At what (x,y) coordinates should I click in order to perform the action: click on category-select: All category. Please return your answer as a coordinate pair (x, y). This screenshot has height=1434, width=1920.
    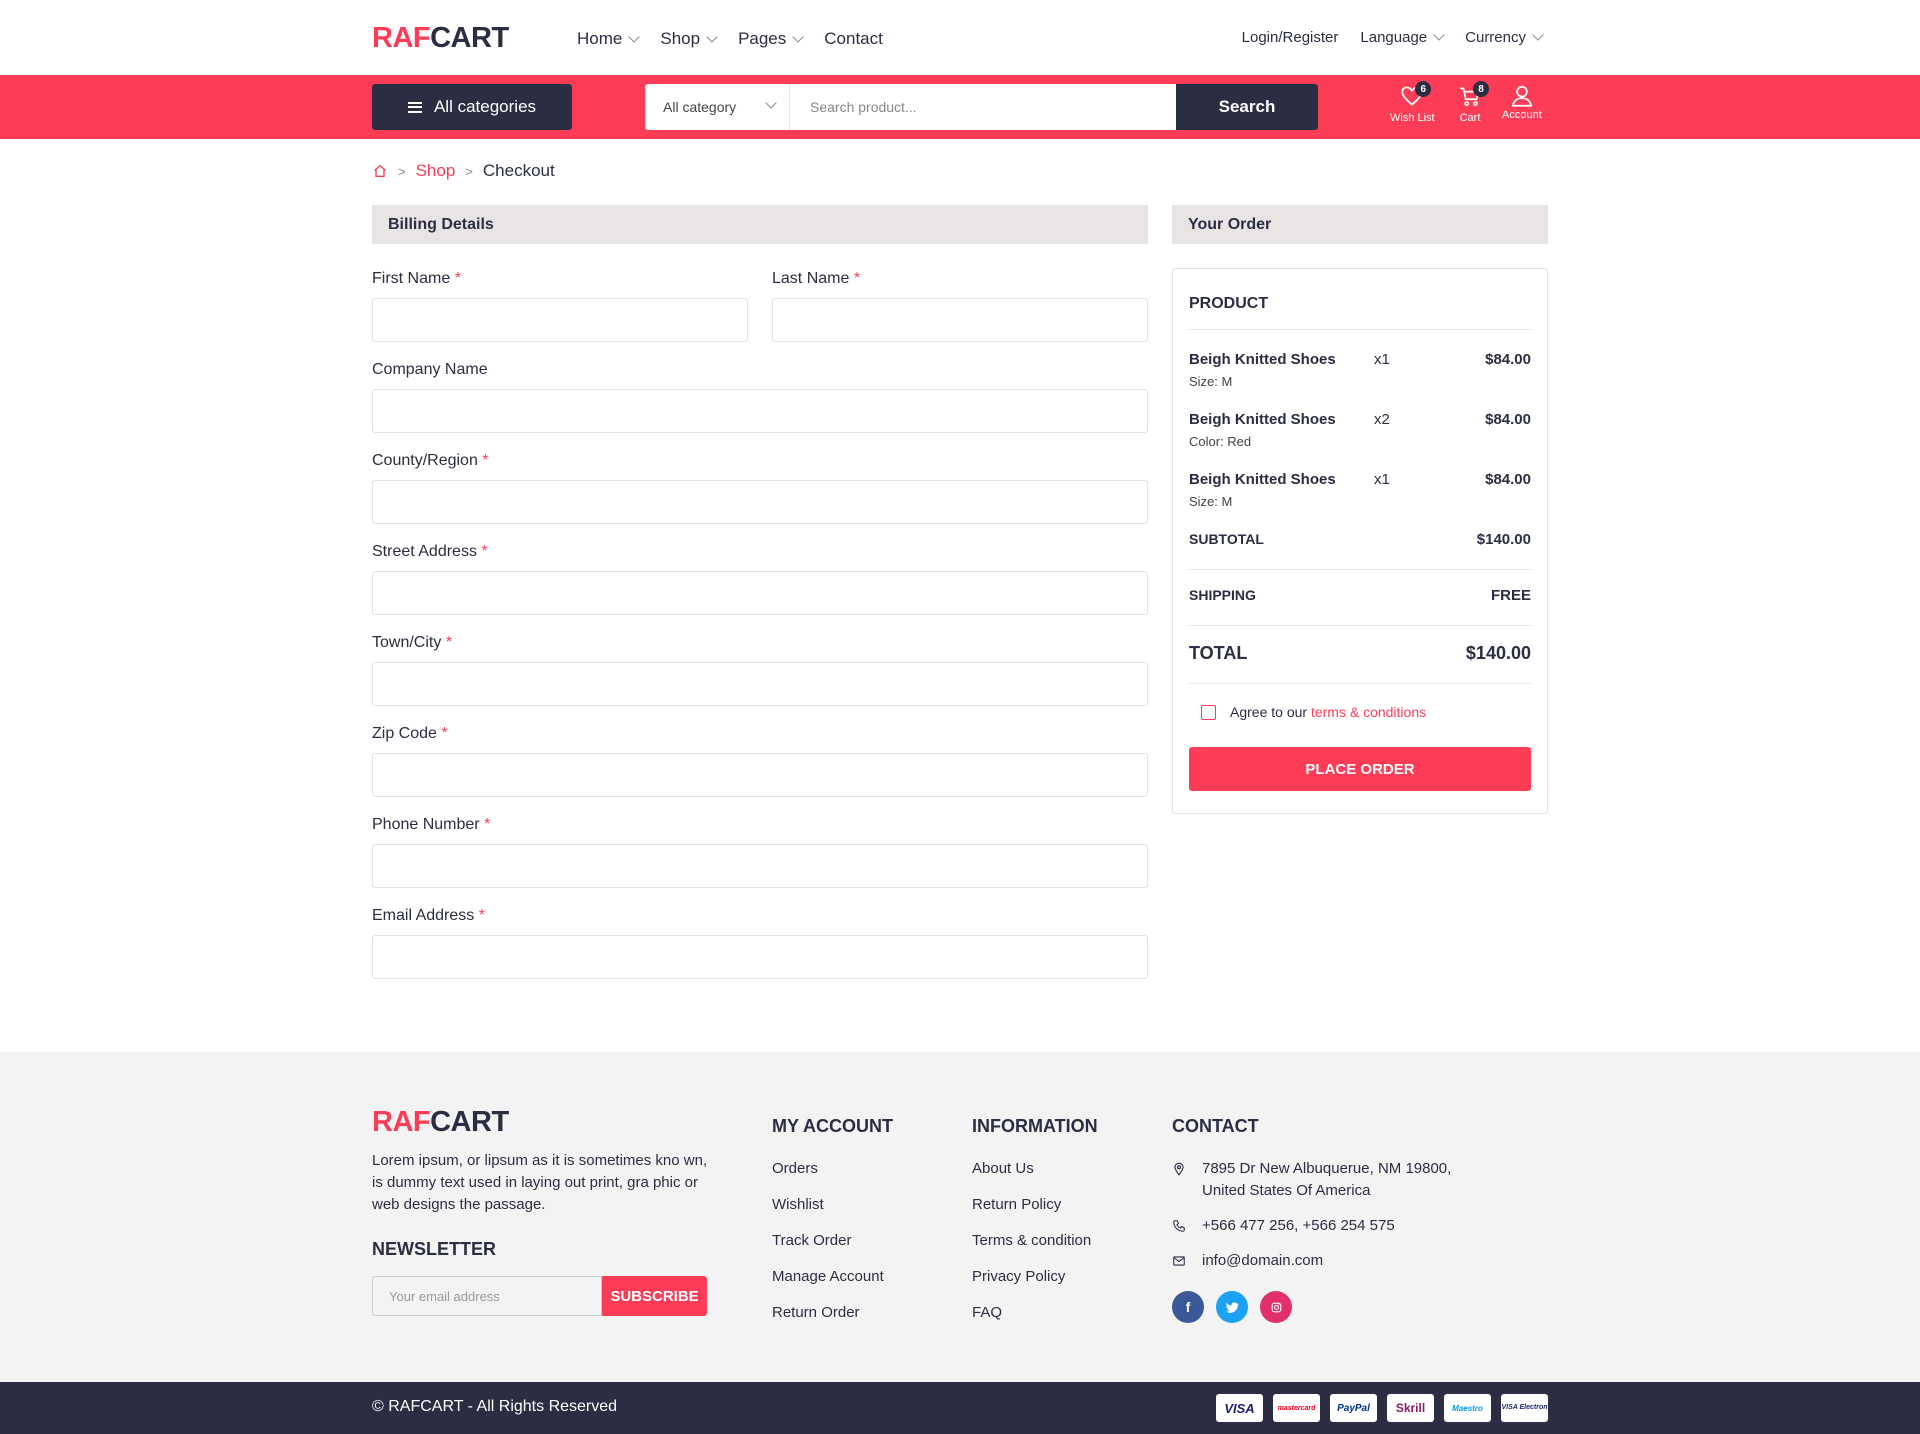
    Looking at the image, I should click on (717, 107).